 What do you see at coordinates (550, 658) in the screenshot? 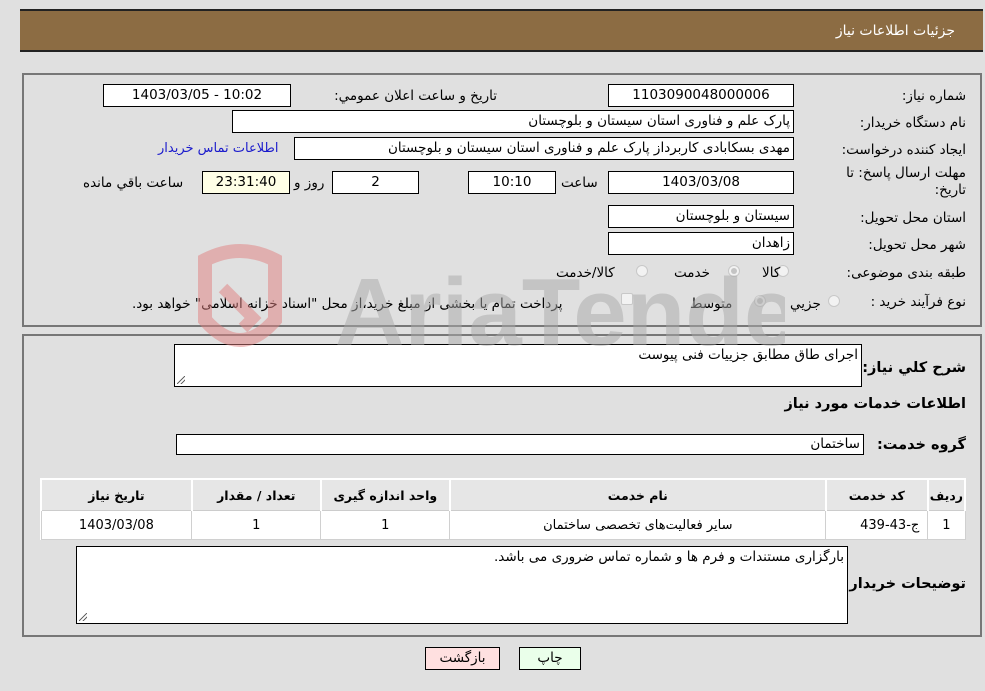
I see `print-button: چاپ` at bounding box center [550, 658].